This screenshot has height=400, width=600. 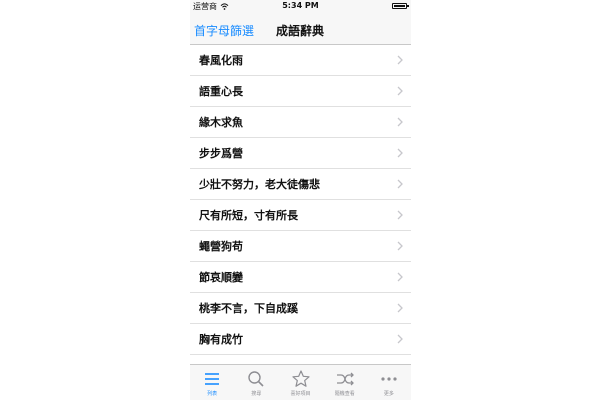 What do you see at coordinates (212, 379) in the screenshot?
I see `list-icon` at bounding box center [212, 379].